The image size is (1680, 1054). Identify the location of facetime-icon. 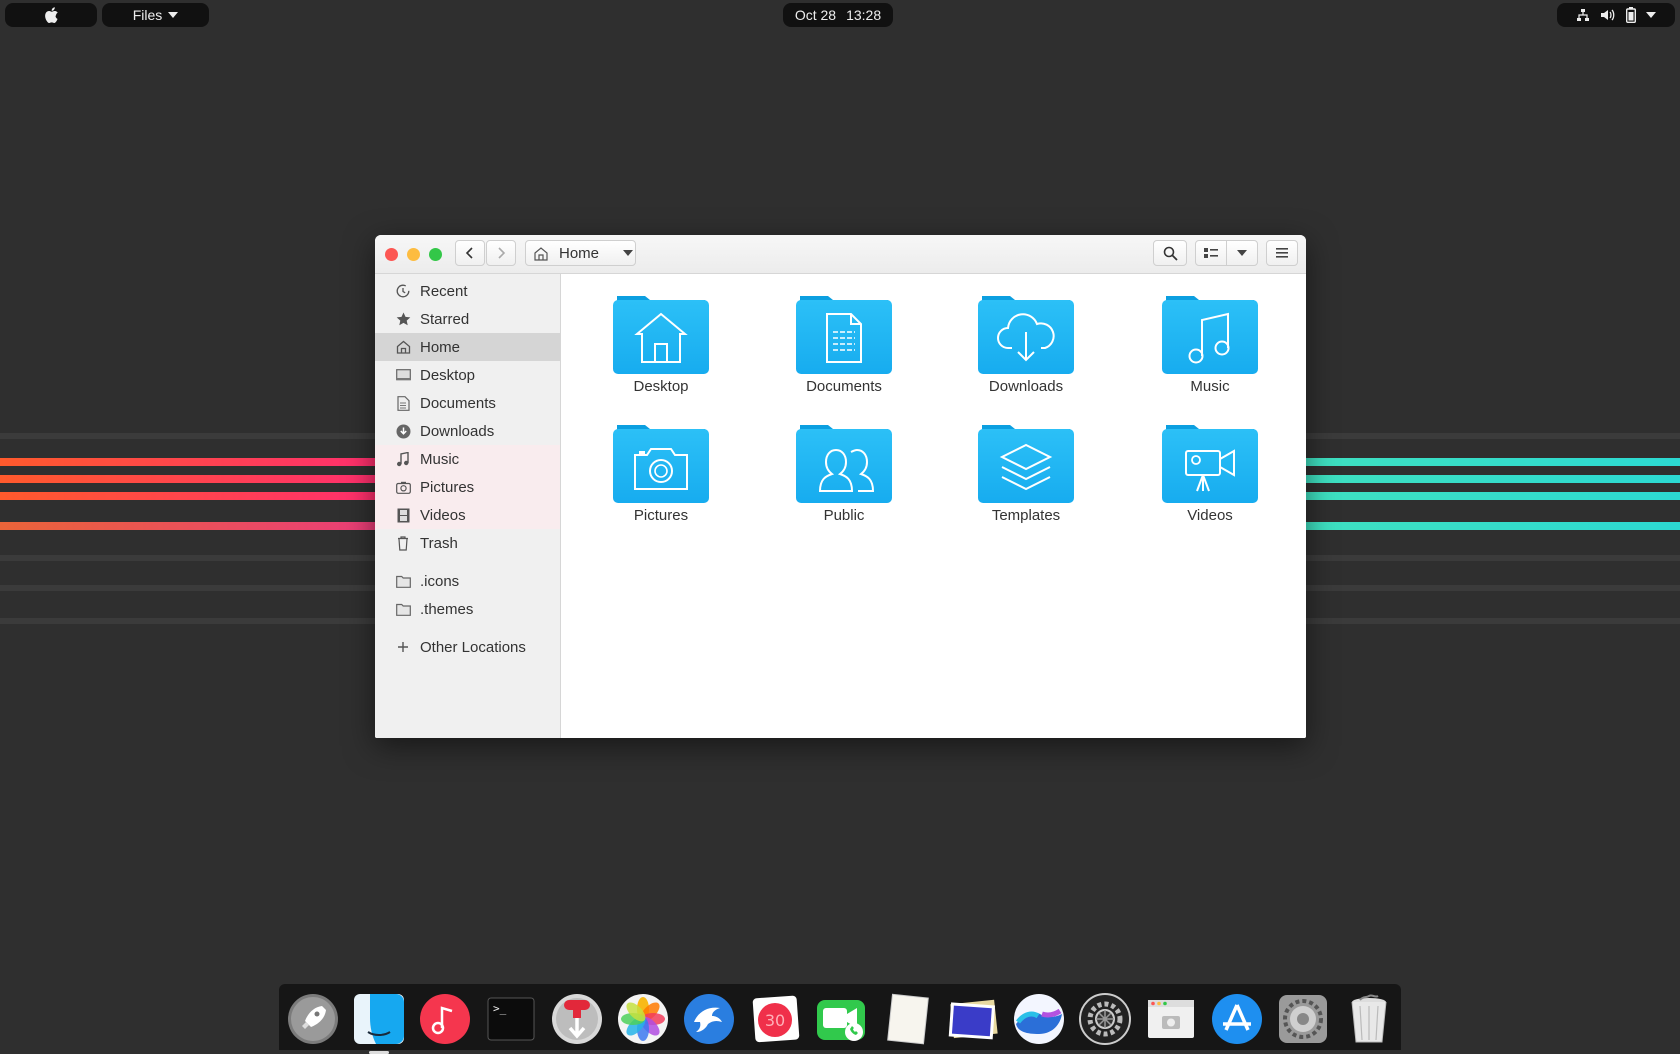
(841, 1020).